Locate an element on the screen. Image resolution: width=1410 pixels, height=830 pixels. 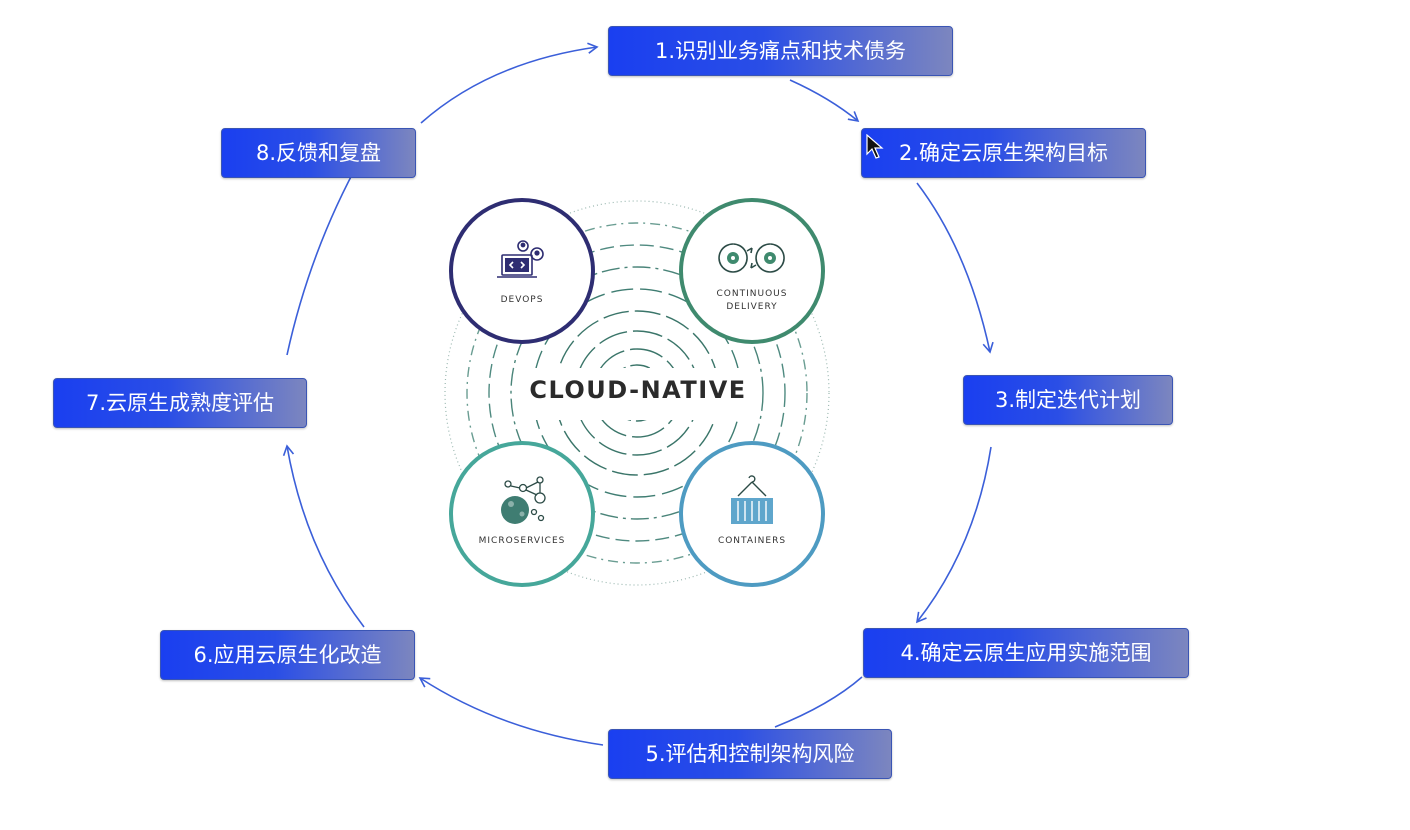
mouse-pointer-icon is located at coordinates (875, 146).